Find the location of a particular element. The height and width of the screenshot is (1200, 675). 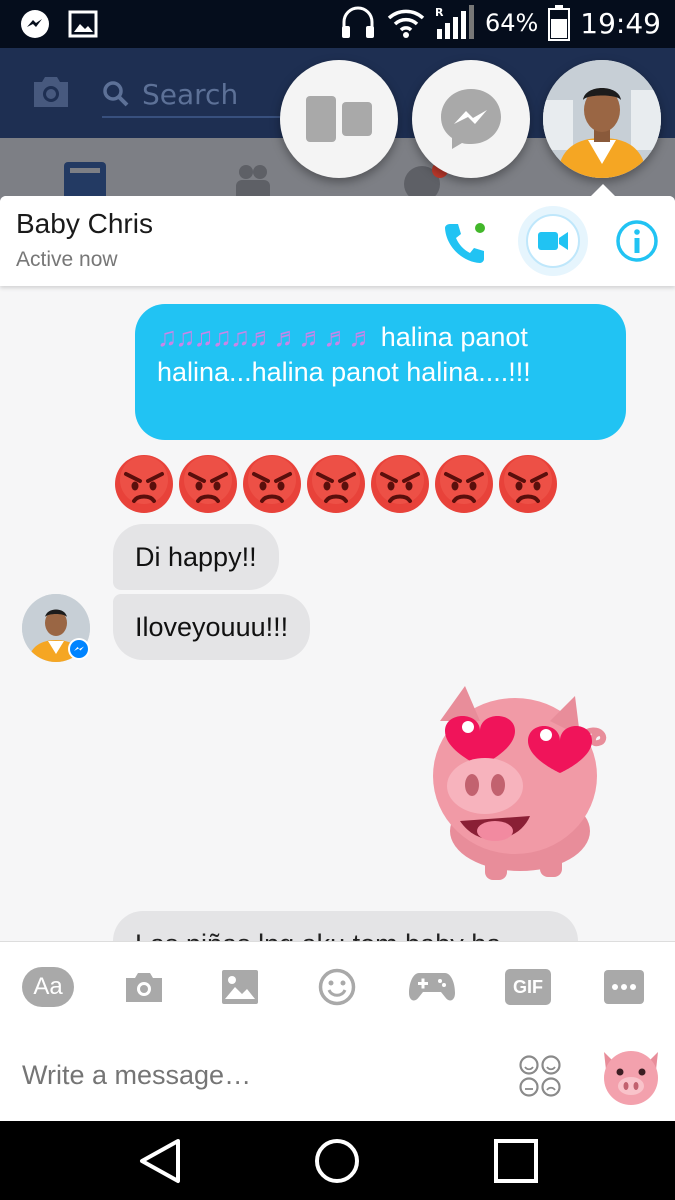

battery-percent: 64% is located at coordinates (511, 23).